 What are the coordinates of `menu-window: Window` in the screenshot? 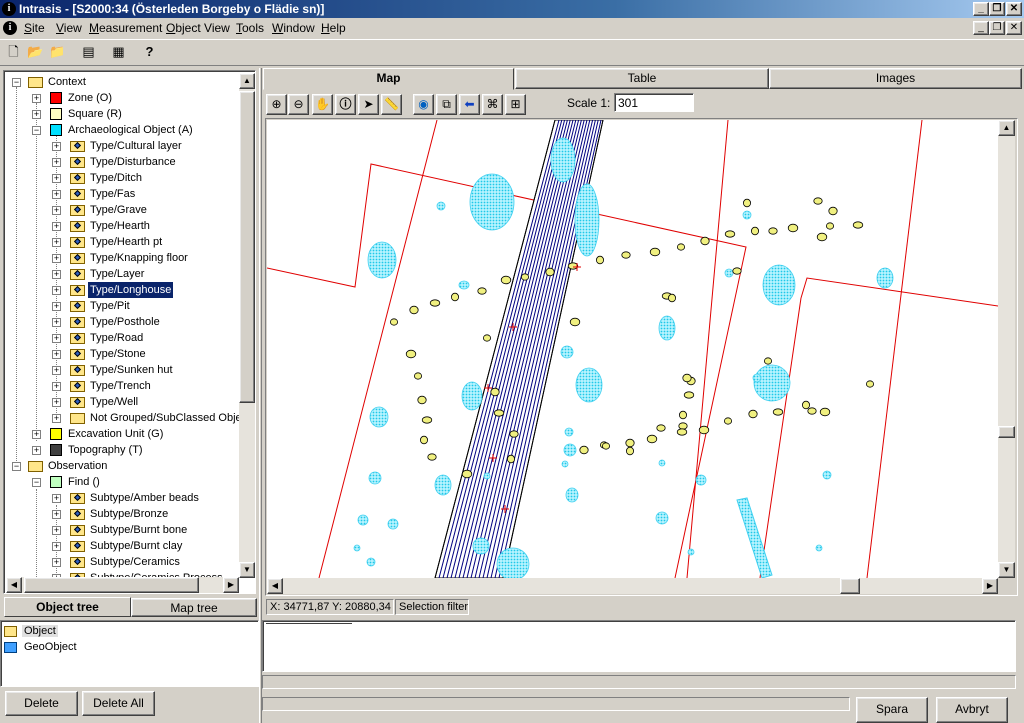 It's located at (293, 28).